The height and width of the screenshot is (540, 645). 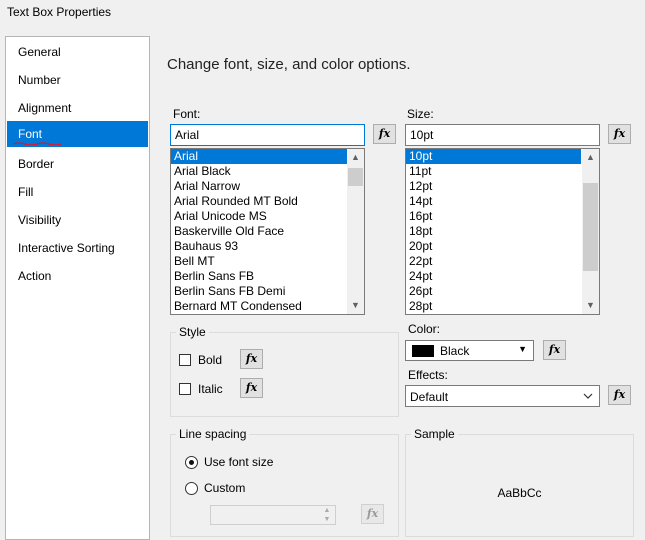 What do you see at coordinates (40, 220) in the screenshot?
I see `nav-item-label: Visibility` at bounding box center [40, 220].